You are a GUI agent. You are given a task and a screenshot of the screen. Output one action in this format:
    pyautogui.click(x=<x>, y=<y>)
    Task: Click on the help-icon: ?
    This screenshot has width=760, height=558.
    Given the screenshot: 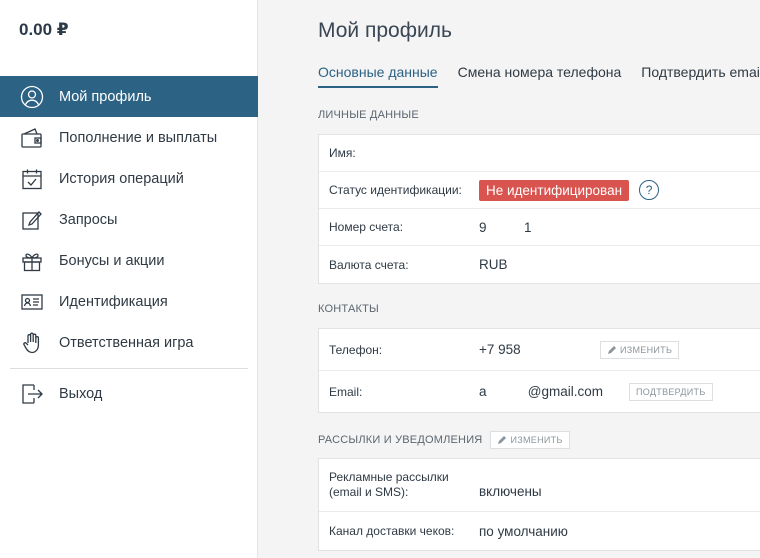 What is the action you would take?
    pyautogui.click(x=649, y=190)
    